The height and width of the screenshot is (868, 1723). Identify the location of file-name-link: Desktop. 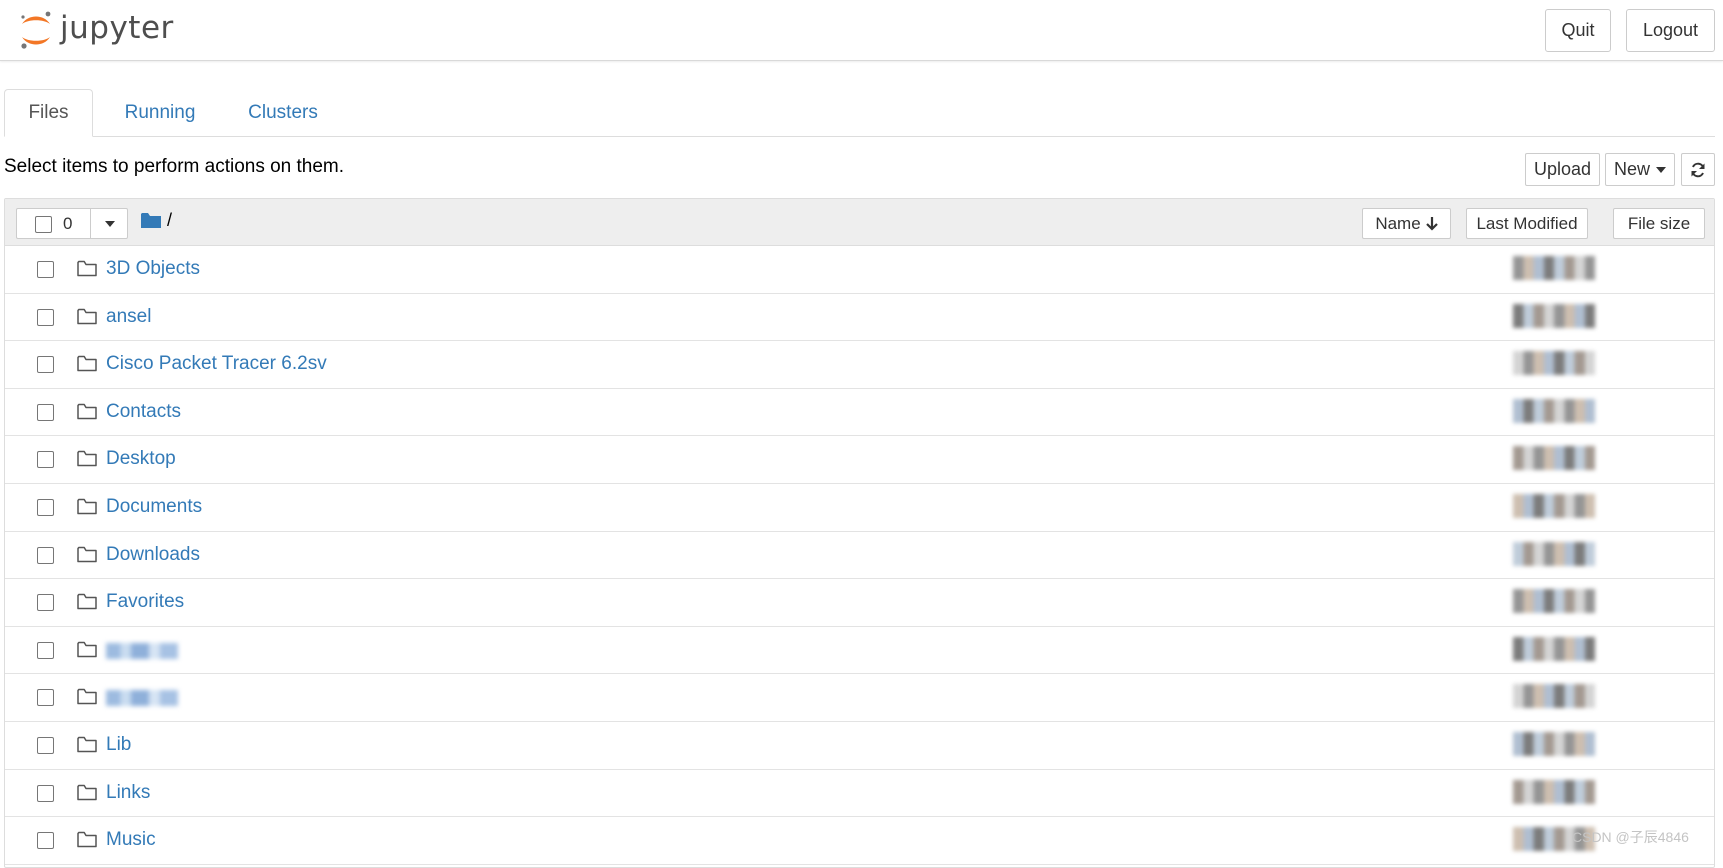
(141, 459).